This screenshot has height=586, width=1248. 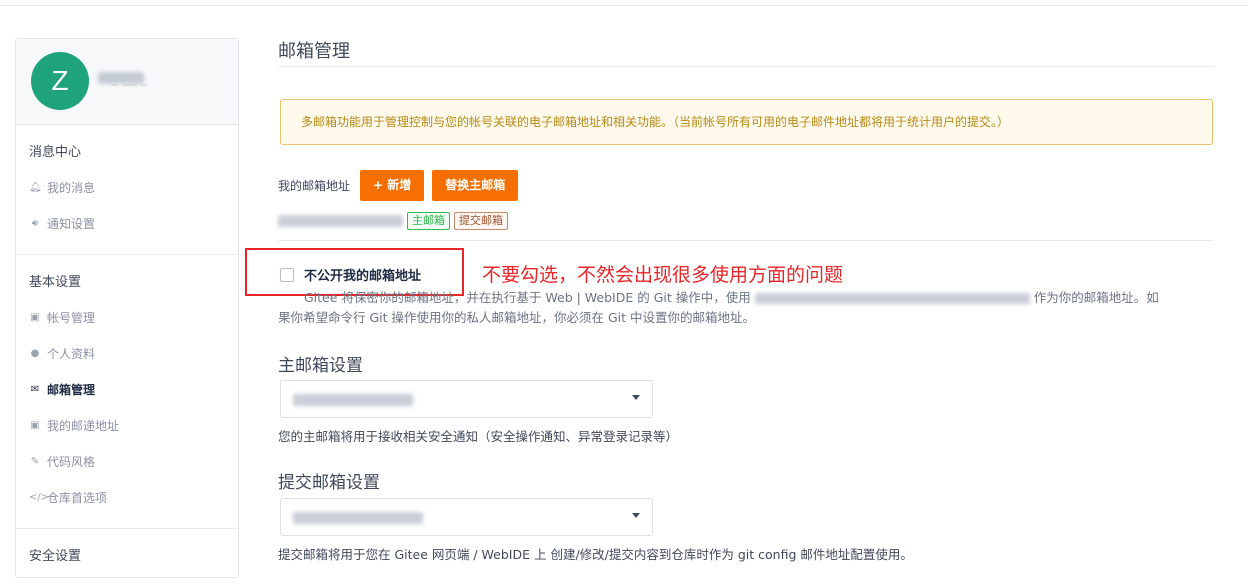 I want to click on noreply-email-redacted, so click(x=892, y=298).